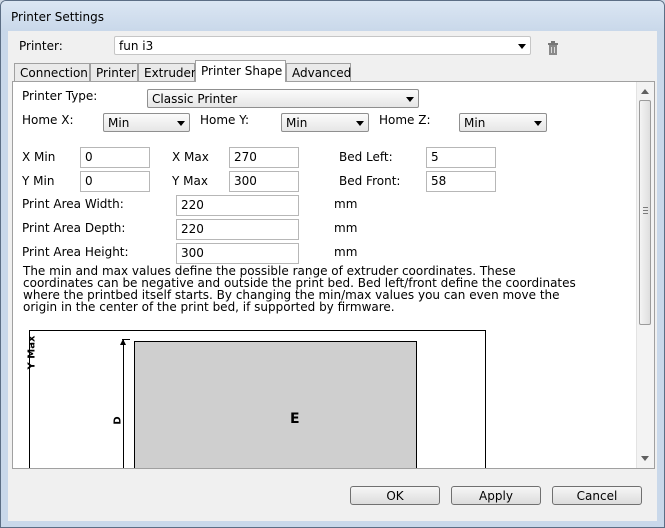 The image size is (665, 528). I want to click on scrollbar-thumb, so click(645, 212).